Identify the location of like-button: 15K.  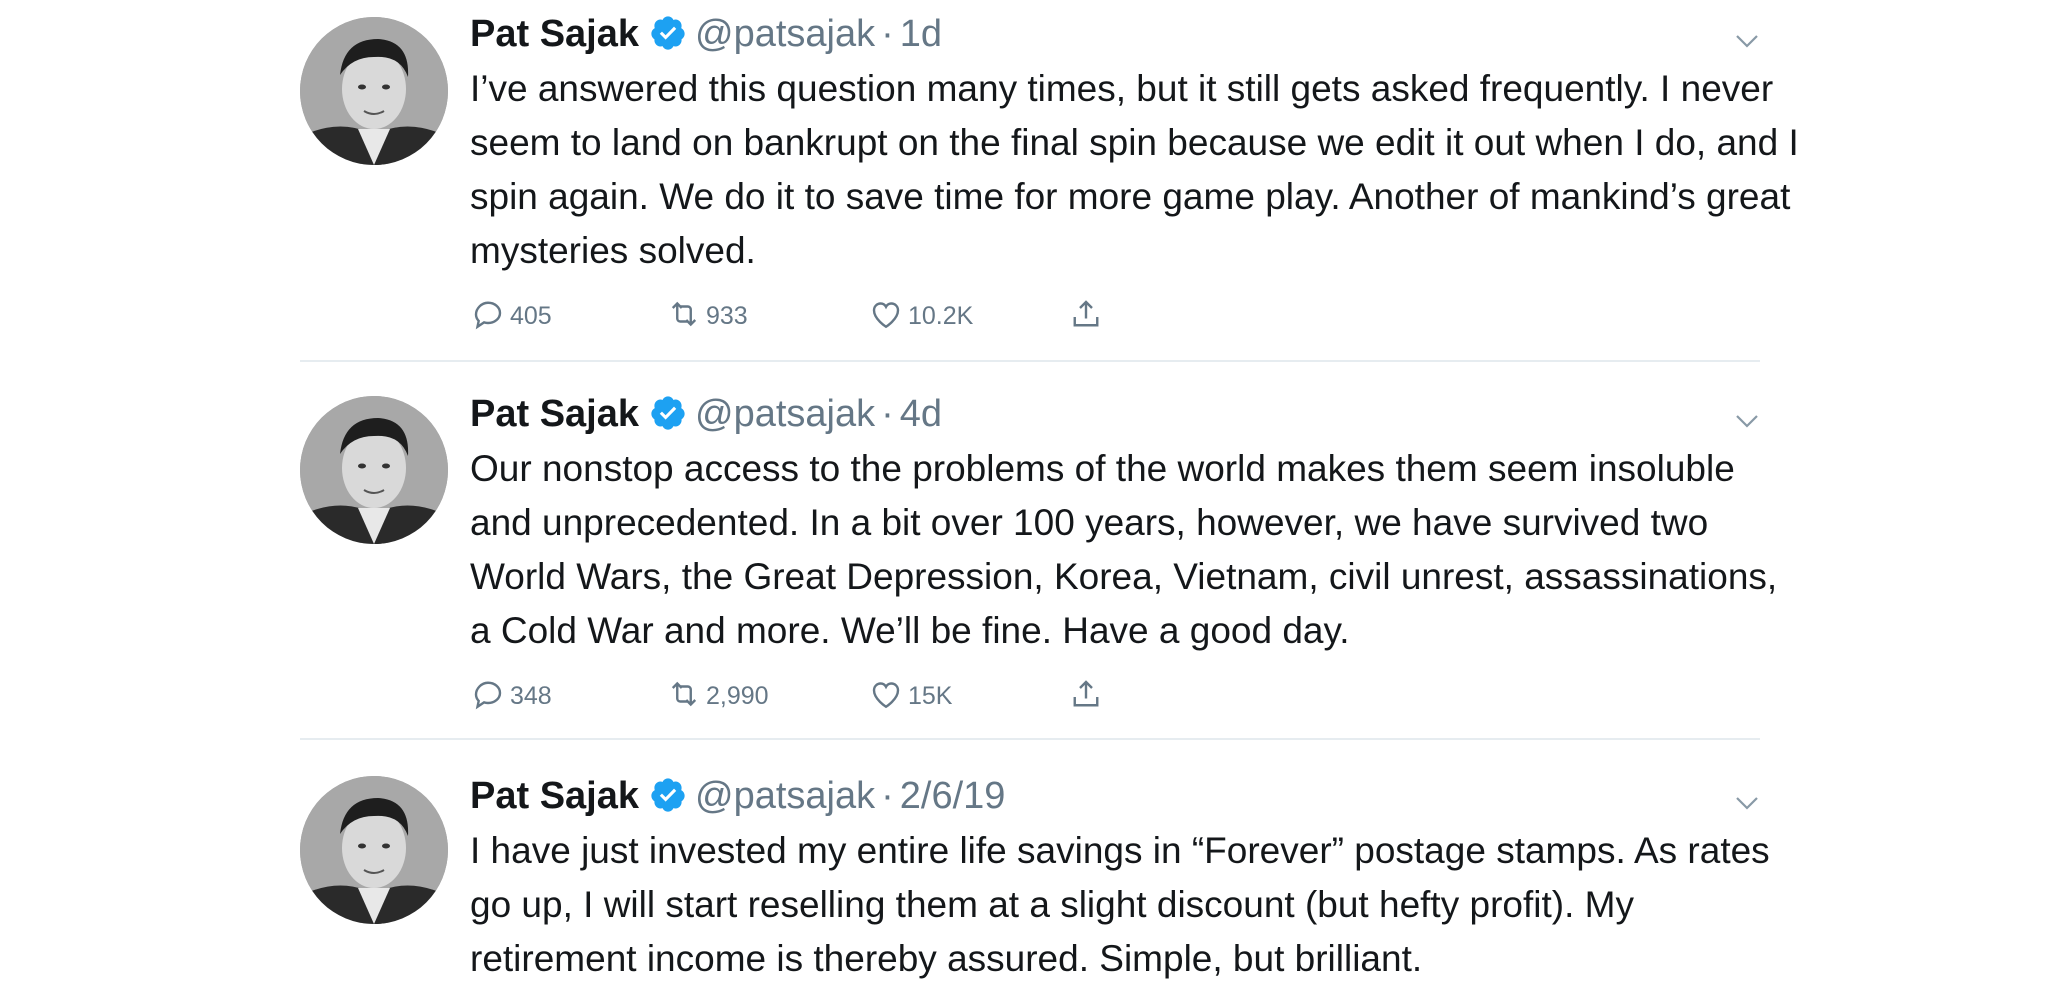
(910, 696).